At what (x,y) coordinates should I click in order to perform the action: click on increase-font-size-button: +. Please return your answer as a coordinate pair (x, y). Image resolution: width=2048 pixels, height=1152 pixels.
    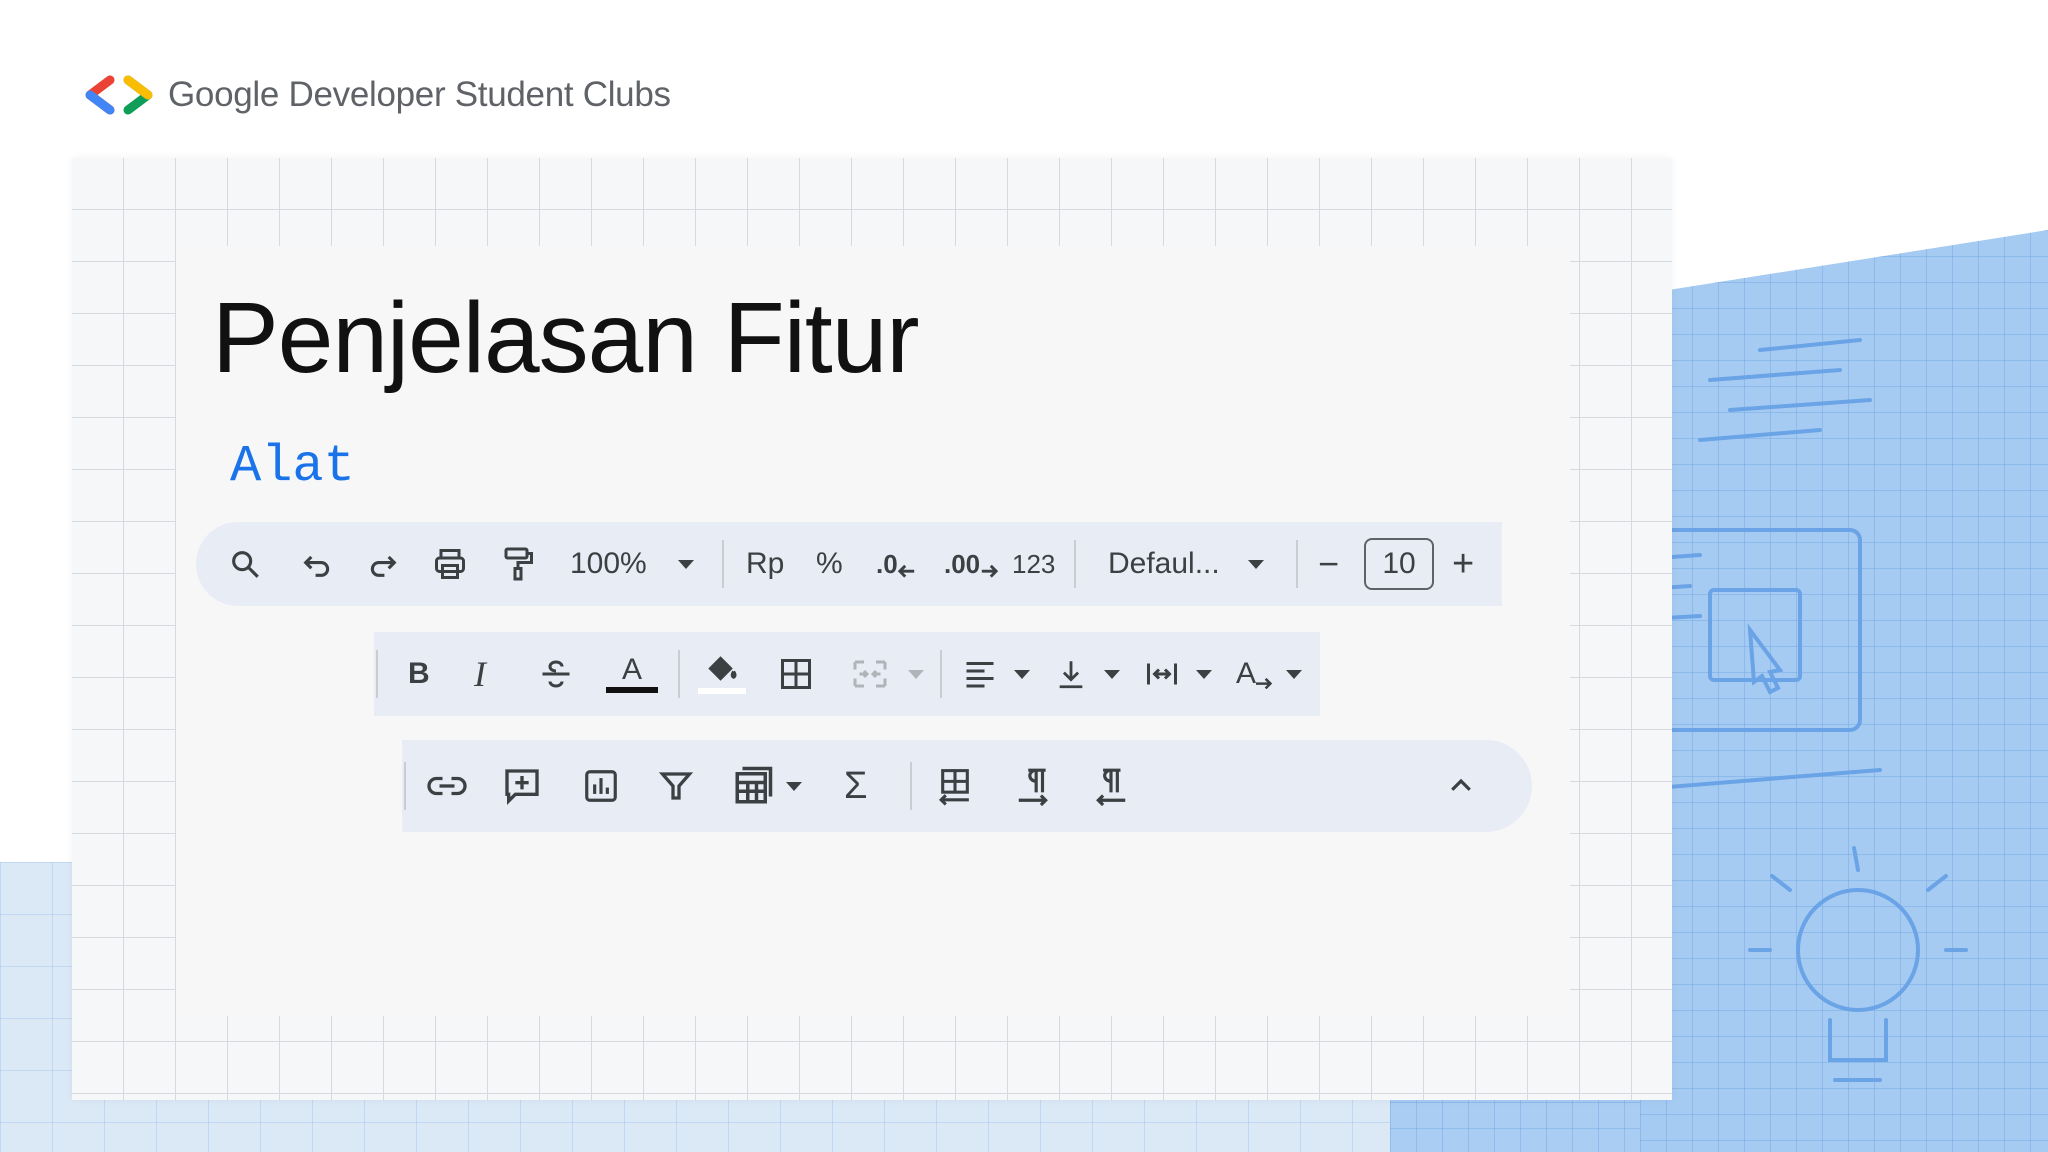
    Looking at the image, I should click on (1463, 564).